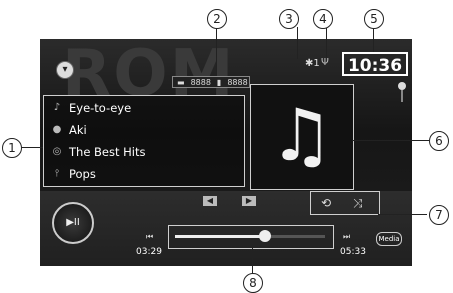 This screenshot has height=293, width=453. Describe the element at coordinates (149, 252) in the screenshot. I see `elapsed-time: 03:29` at that location.